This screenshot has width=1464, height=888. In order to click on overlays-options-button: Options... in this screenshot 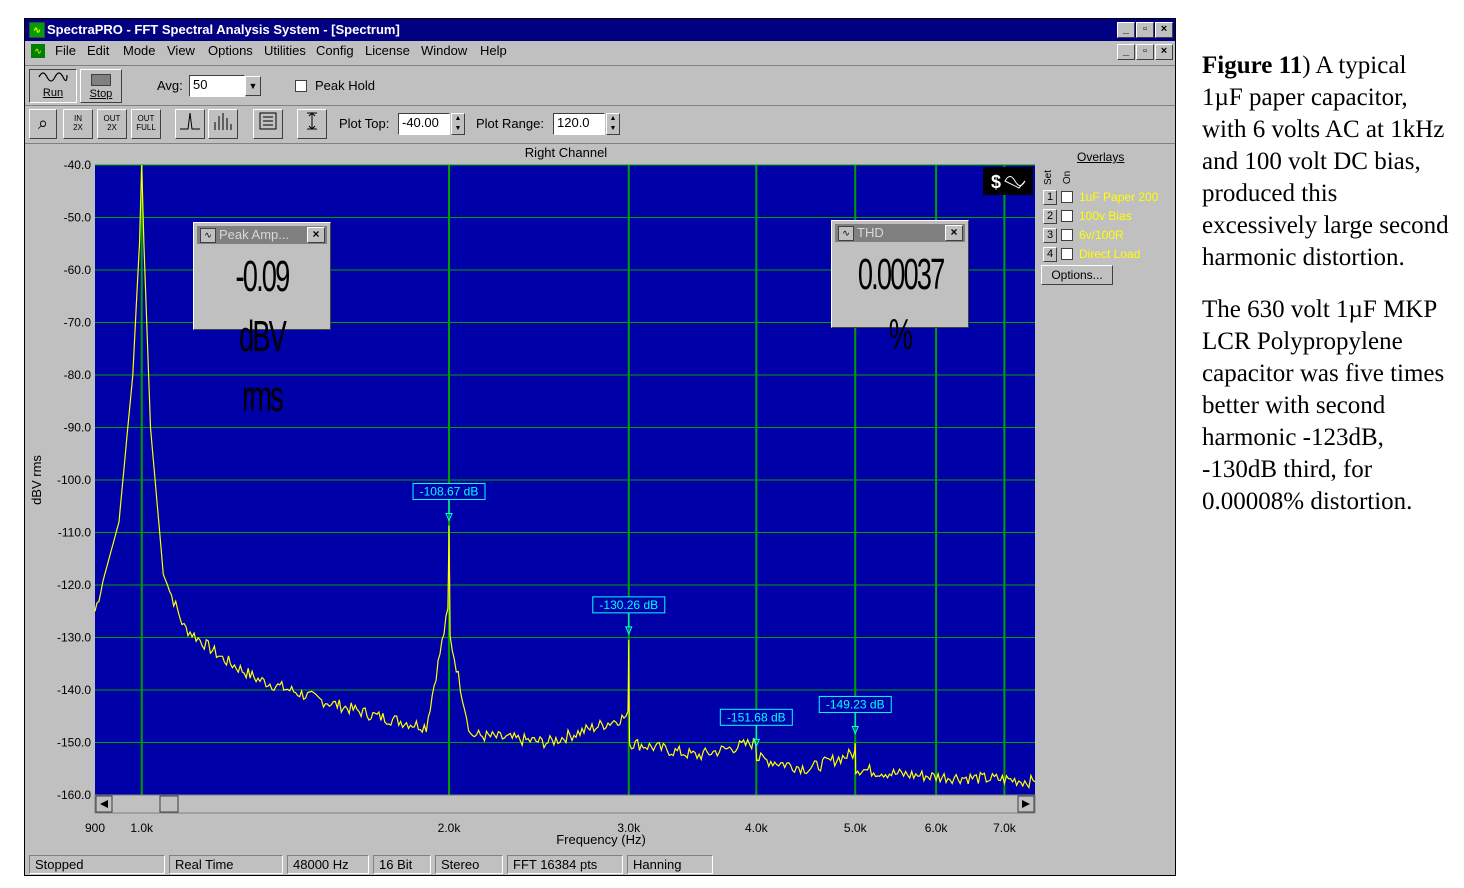, I will do `click(1077, 275)`.